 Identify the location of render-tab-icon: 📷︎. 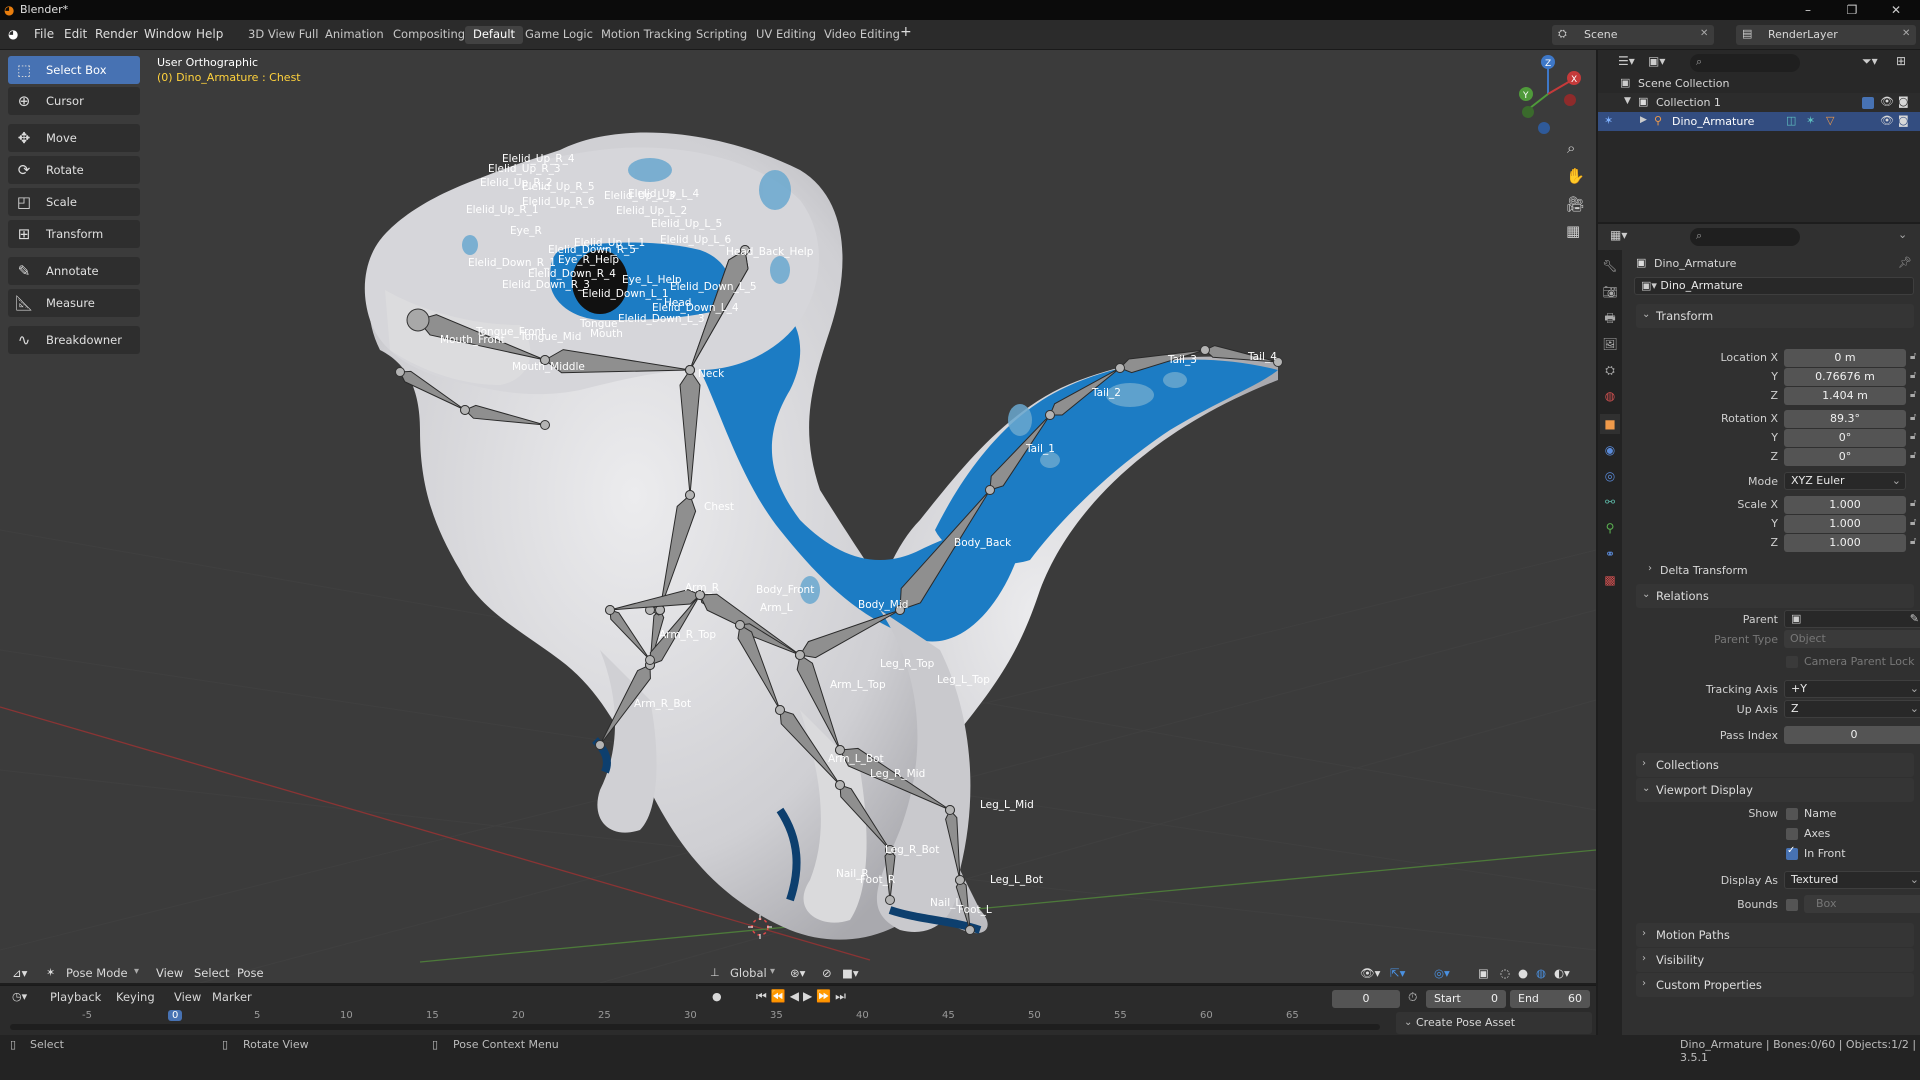
(1610, 292).